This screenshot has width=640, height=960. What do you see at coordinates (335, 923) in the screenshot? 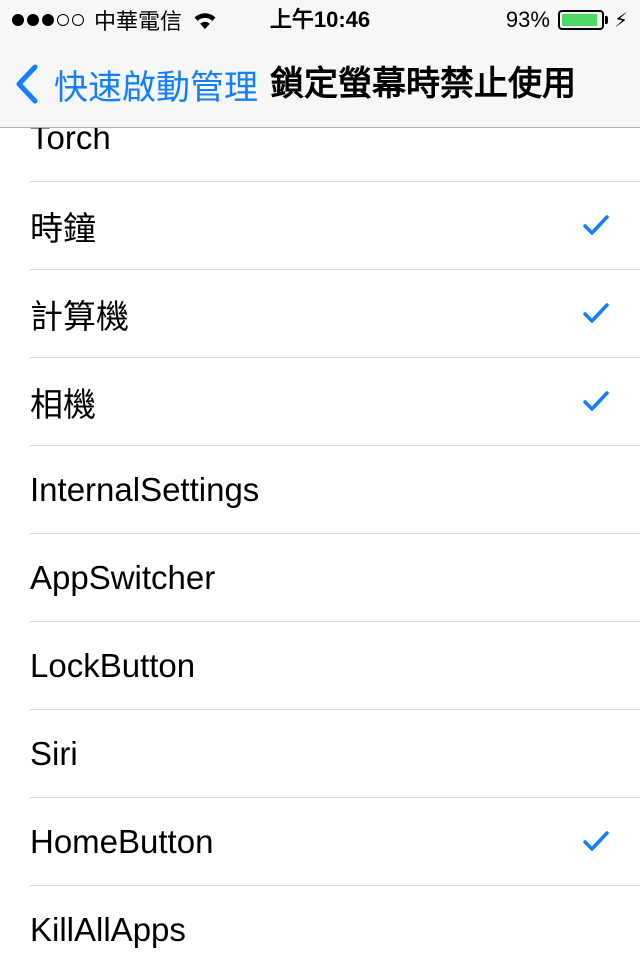
I see `list-item: KillAllApps` at bounding box center [335, 923].